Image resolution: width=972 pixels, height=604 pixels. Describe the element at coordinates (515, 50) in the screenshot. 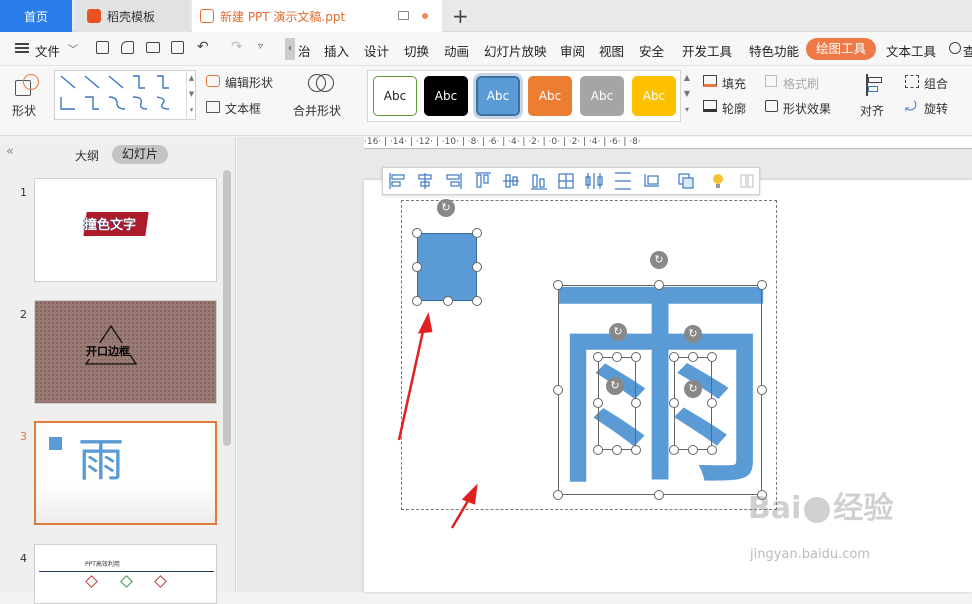

I see `menu-slideshow: 幻灯片放映` at that location.